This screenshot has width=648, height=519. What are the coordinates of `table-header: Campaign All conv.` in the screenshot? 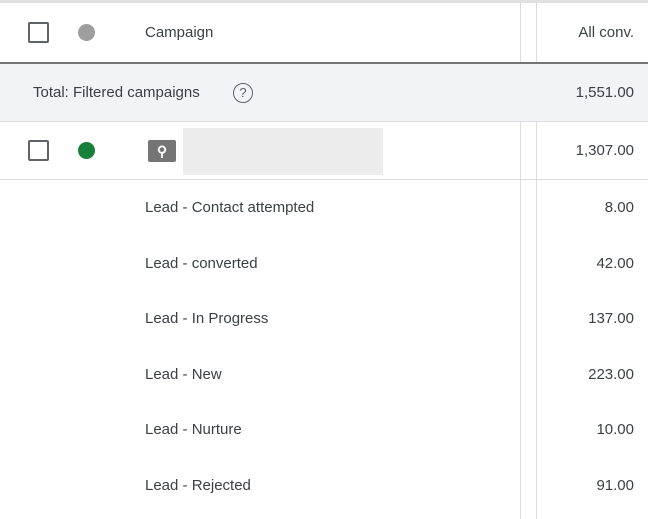 It's located at (324, 33).